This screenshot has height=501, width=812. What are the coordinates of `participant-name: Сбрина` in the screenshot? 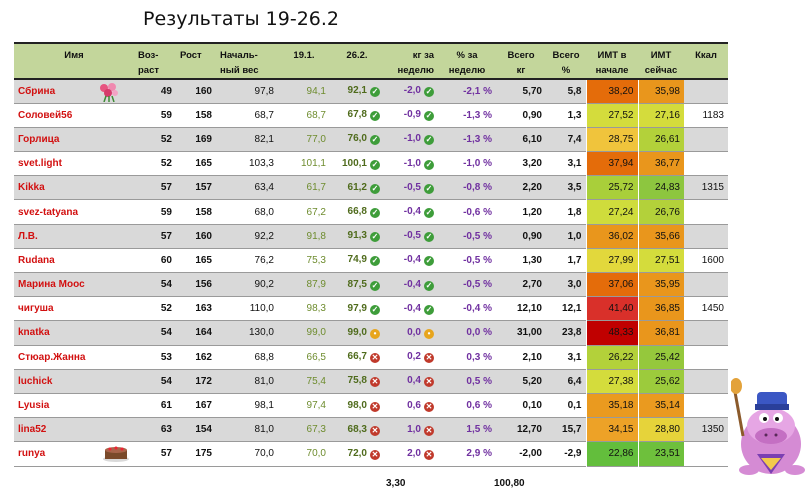 It's located at (74, 91).